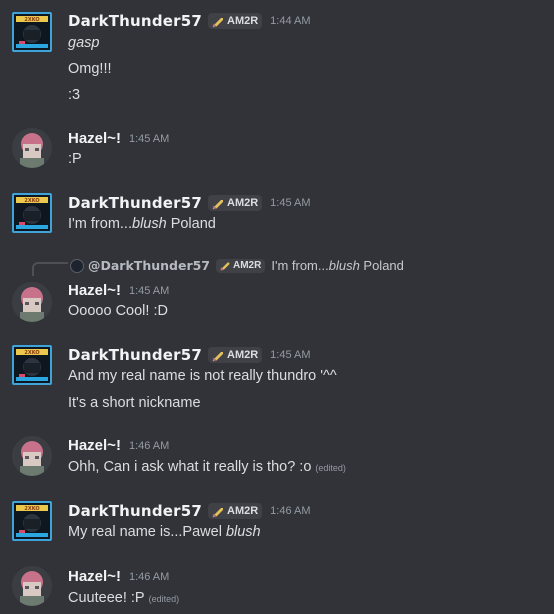  I want to click on timestamp: 1:44 AM, so click(290, 21).